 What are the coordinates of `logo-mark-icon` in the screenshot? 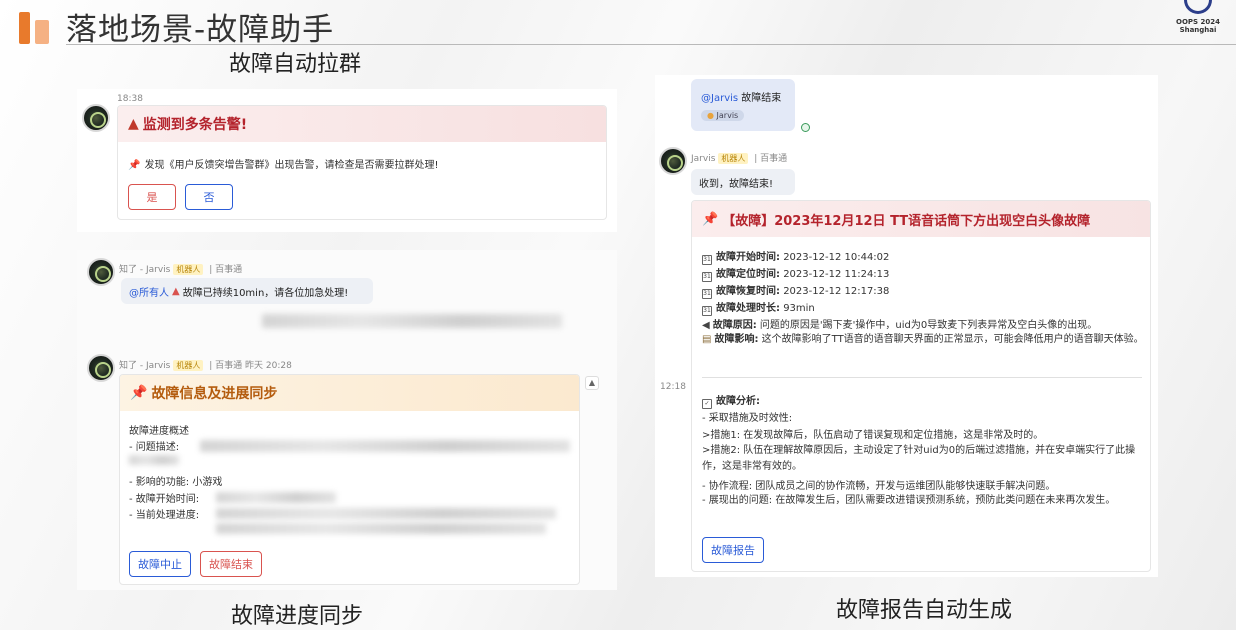 It's located at (1198, 7).